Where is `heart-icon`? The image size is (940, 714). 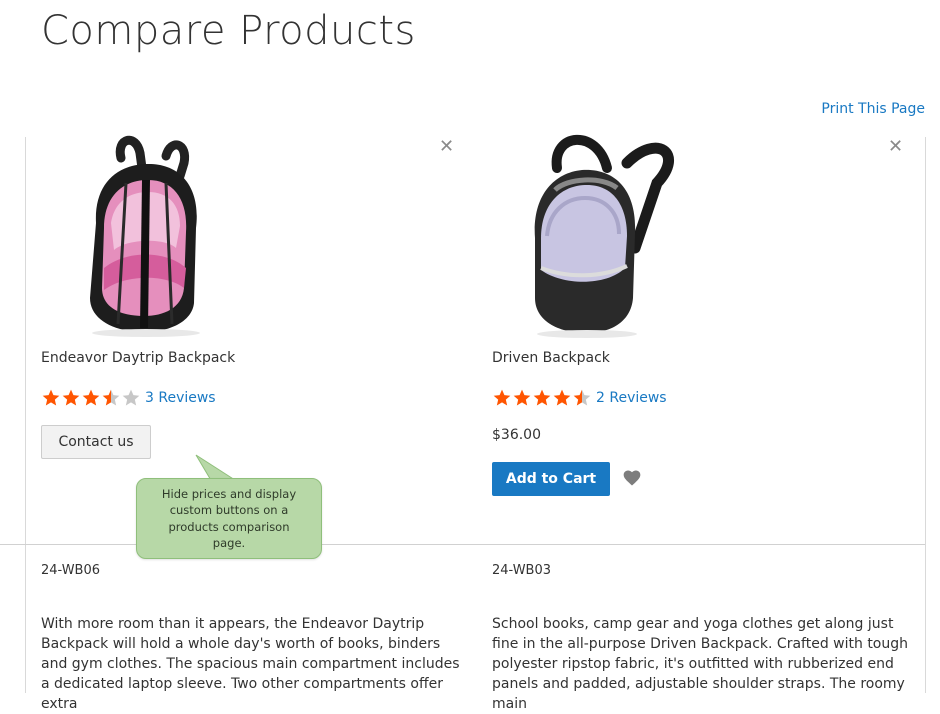
heart-icon is located at coordinates (632, 478).